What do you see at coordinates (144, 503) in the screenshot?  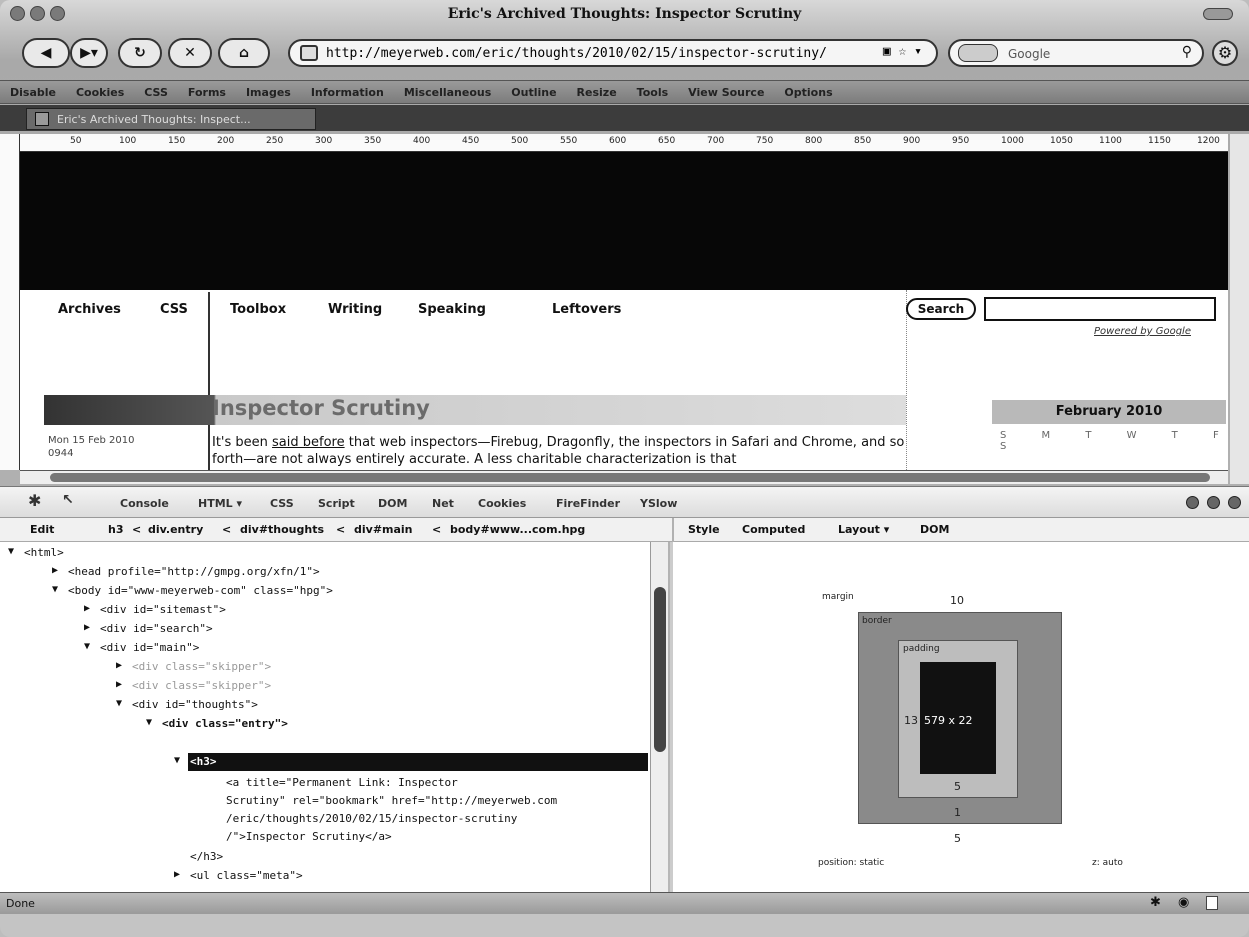 I see `tab-console: Console` at bounding box center [144, 503].